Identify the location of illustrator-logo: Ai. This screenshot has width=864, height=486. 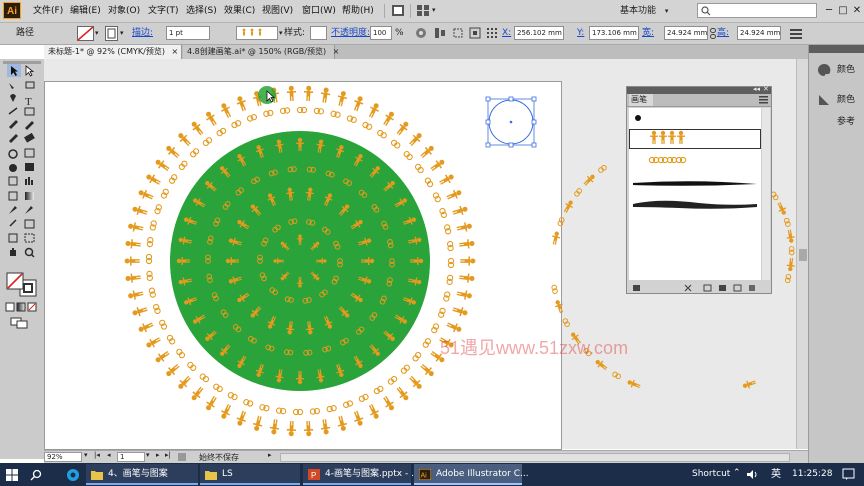
(12, 10).